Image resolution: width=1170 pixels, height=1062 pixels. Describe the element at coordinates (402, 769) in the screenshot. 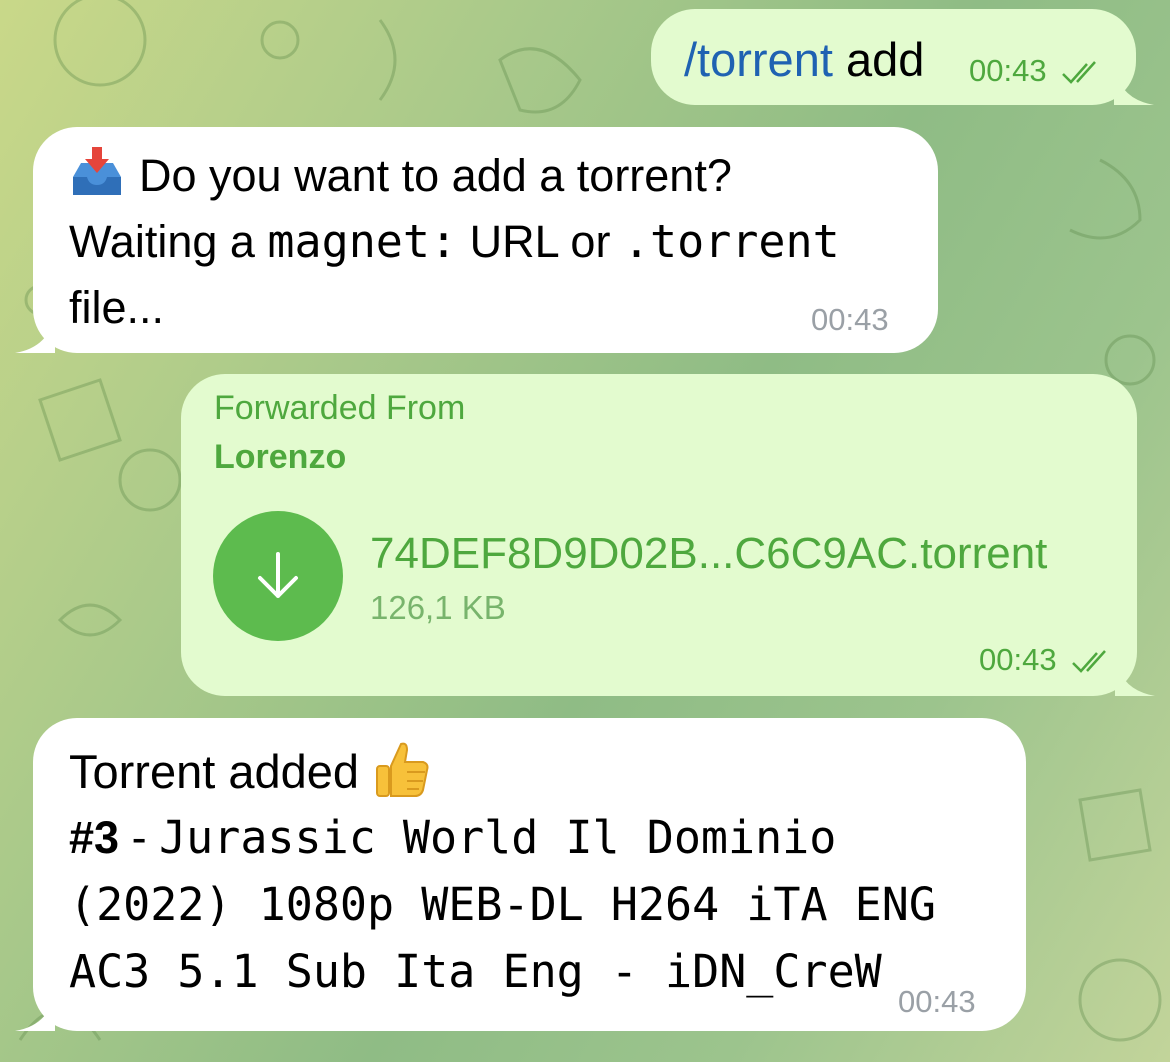

I see `thumbs-up-icon` at that location.